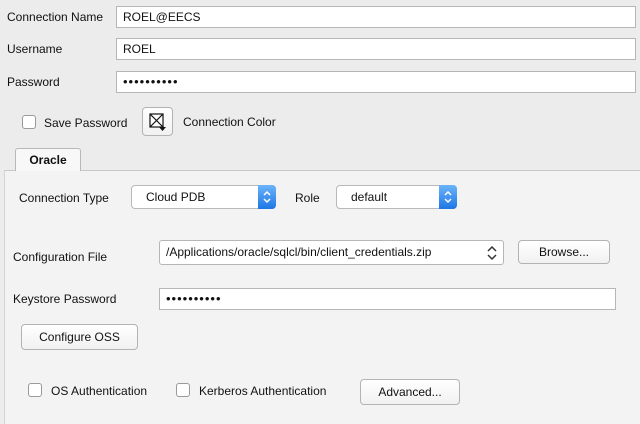 Image resolution: width=640 pixels, height=424 pixels. What do you see at coordinates (263, 391) in the screenshot?
I see `kerberos-authentication-label: Kerberos Authentication` at bounding box center [263, 391].